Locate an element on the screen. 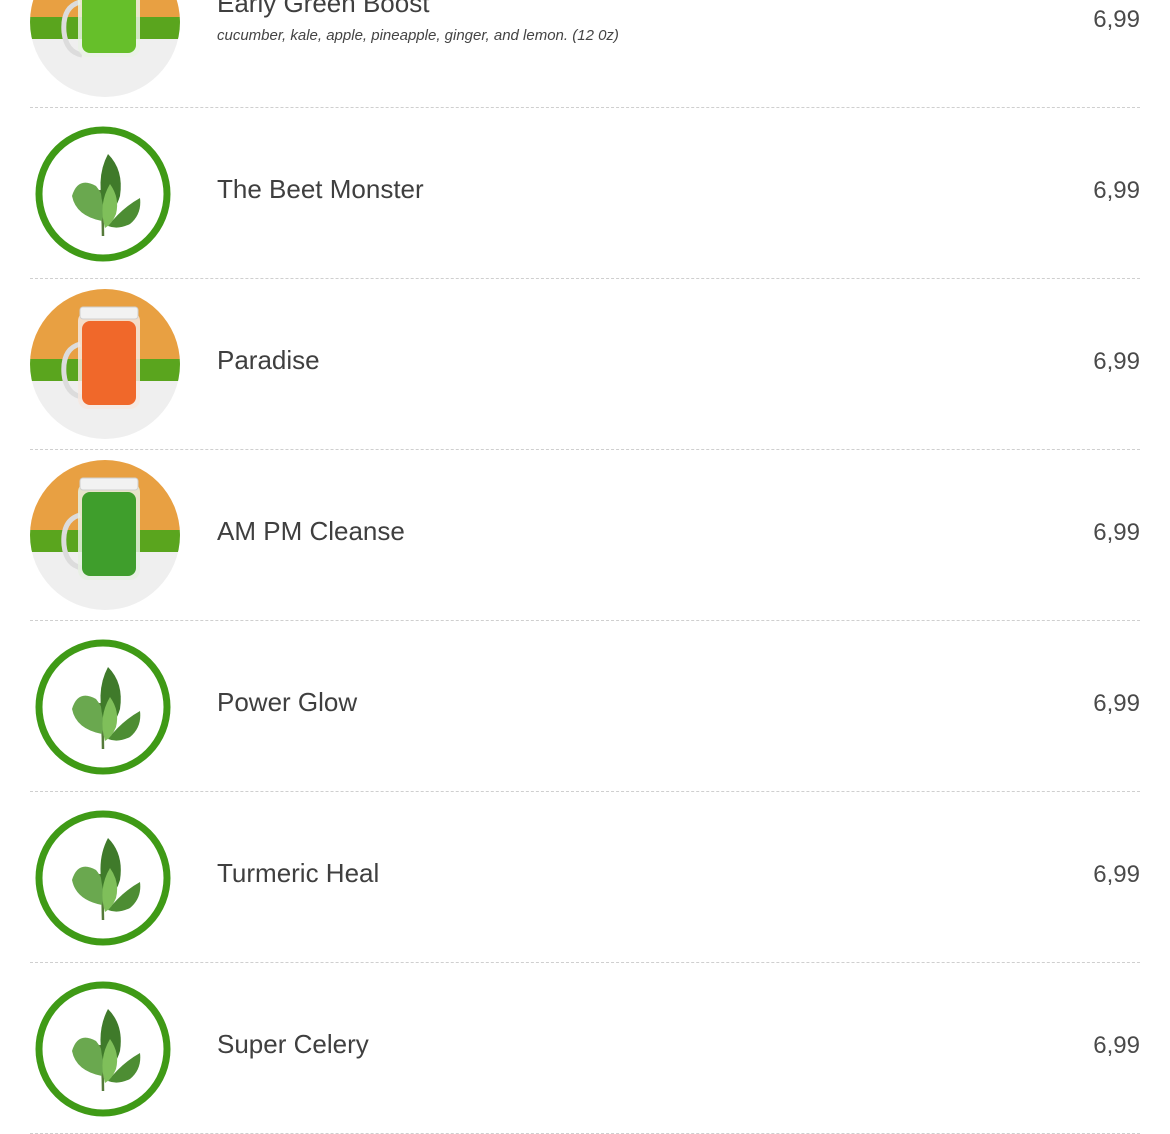 This screenshot has height=1134, width=1170. item-name: Turmeric Heal is located at coordinates (298, 873).